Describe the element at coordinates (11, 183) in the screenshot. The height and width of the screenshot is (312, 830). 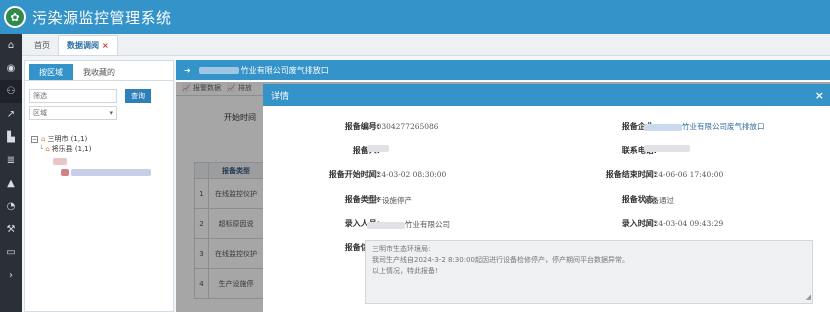
I see `warning-icon: ▲` at that location.